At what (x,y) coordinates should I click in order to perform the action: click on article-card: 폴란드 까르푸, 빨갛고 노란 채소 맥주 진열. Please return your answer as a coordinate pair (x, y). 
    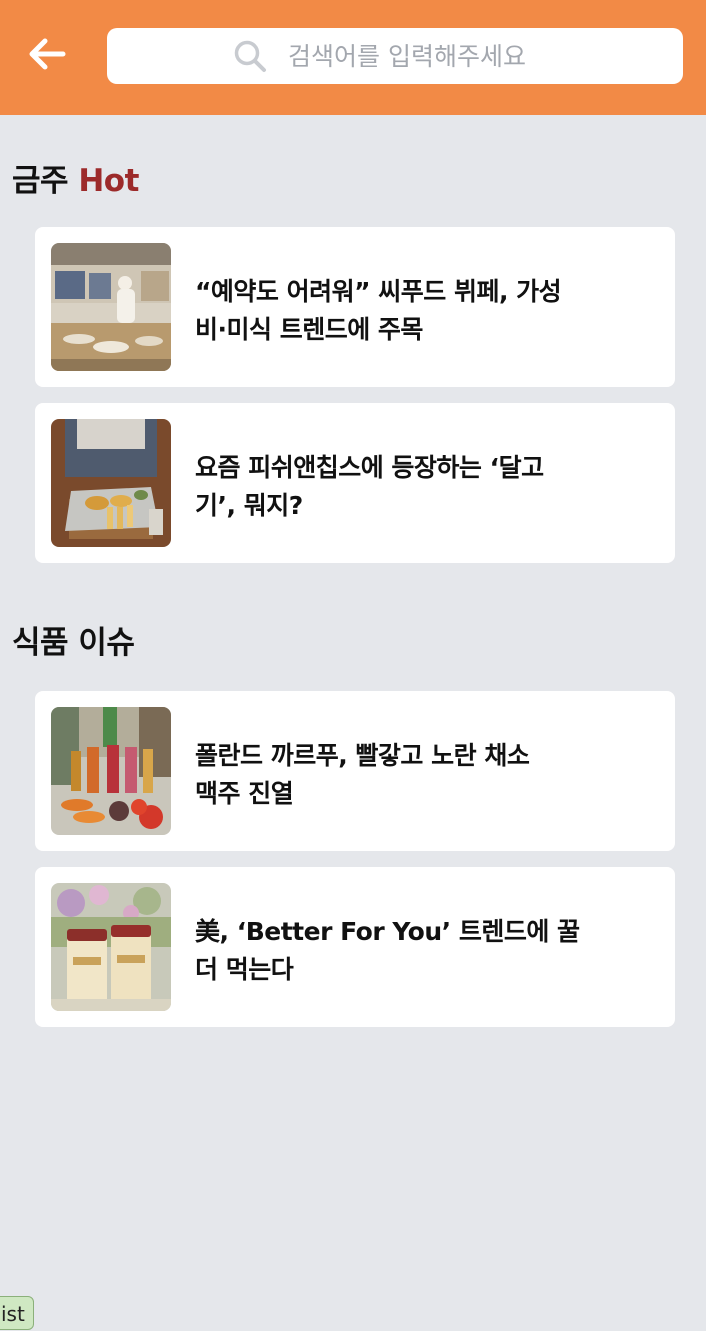
    Looking at the image, I should click on (355, 771).